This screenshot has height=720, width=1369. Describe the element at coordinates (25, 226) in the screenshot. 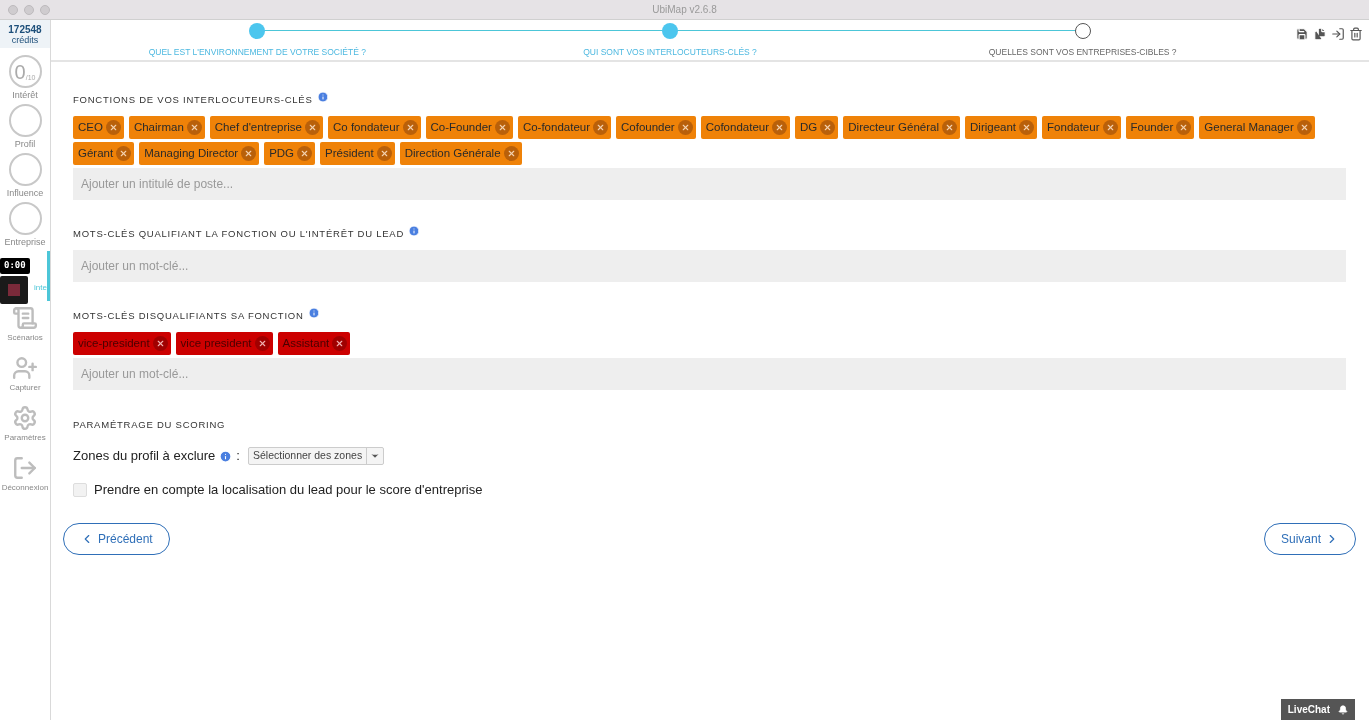

I see `sidebar-item: Entreprise` at that location.